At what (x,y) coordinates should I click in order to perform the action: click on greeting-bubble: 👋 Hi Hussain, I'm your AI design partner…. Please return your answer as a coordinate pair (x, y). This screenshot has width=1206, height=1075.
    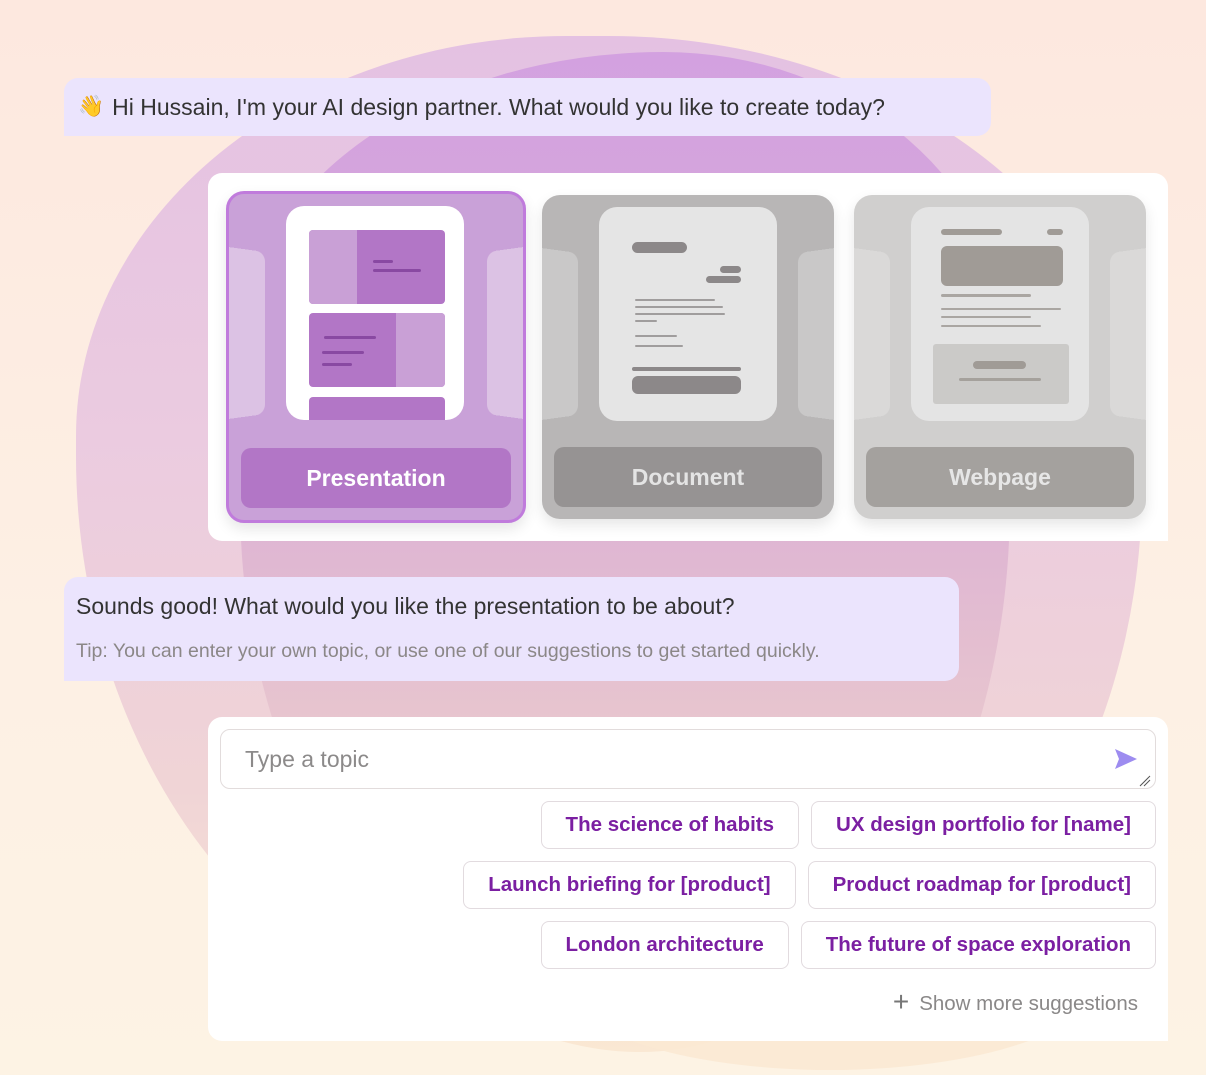
    Looking at the image, I should click on (527, 107).